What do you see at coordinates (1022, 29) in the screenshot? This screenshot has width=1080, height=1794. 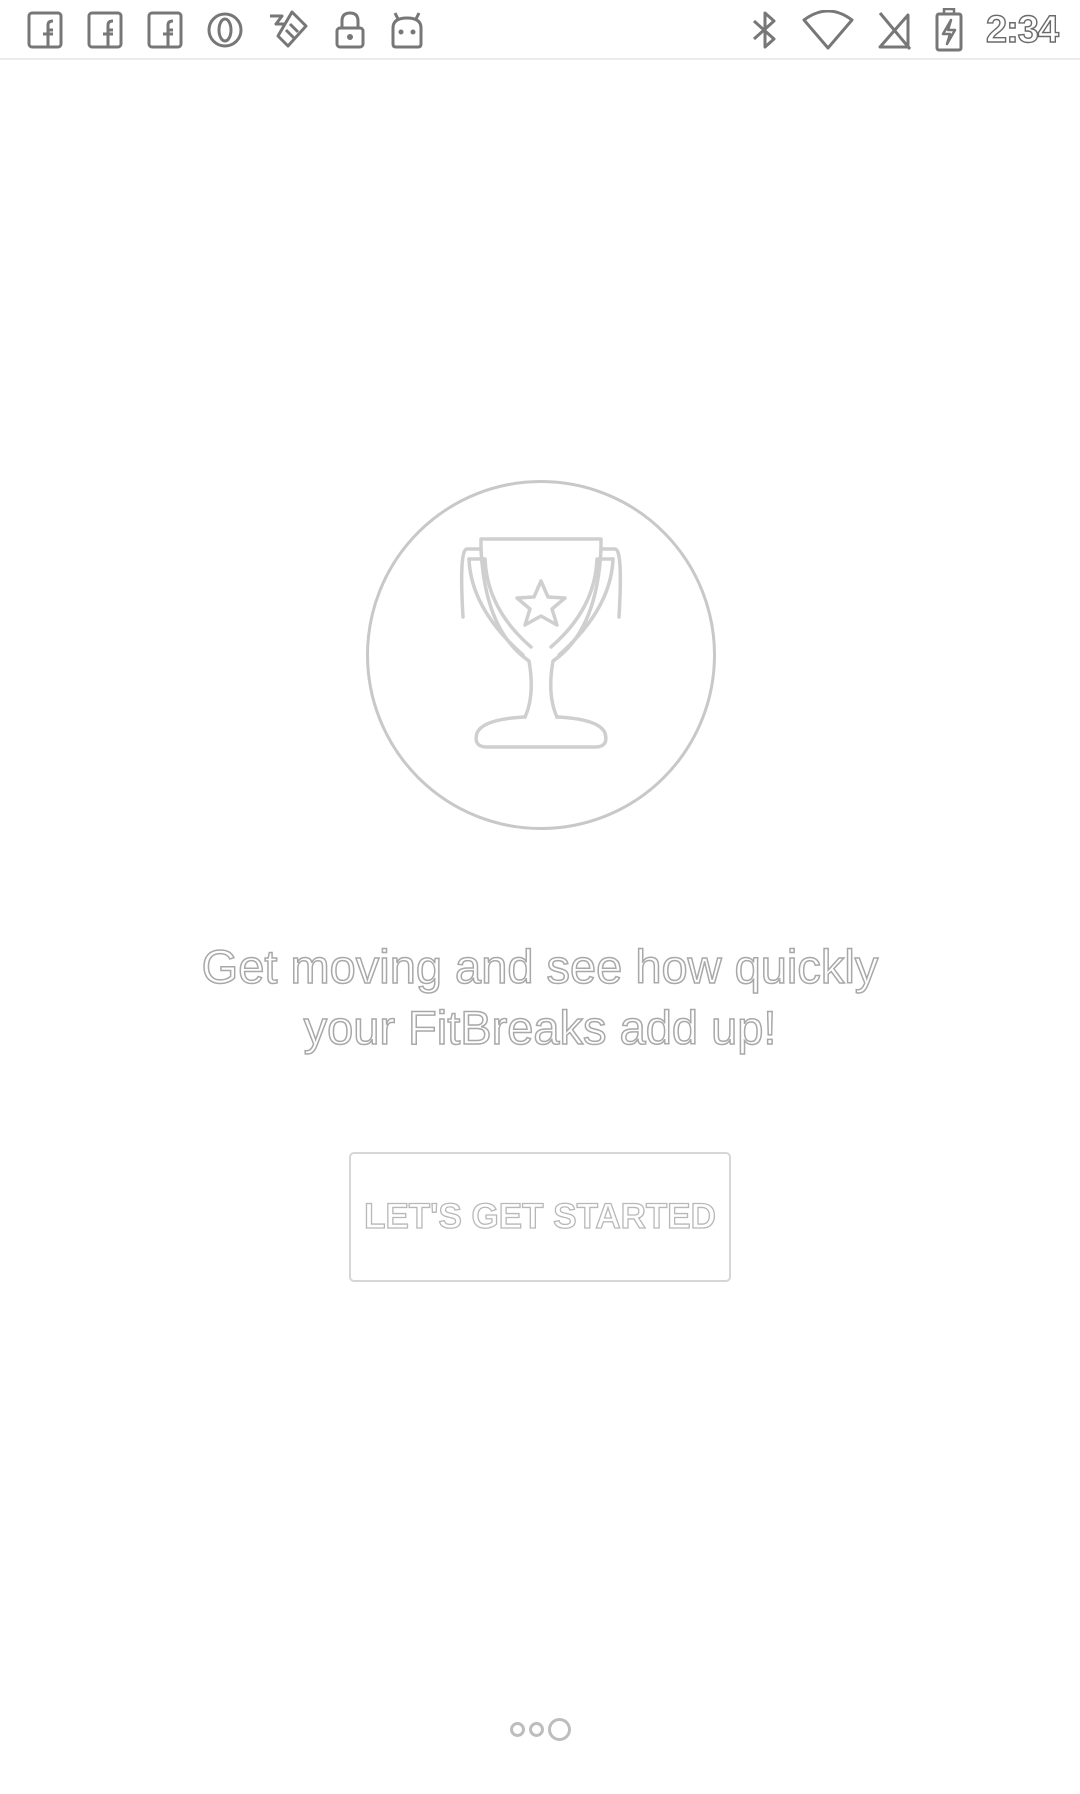 I see `status-clock: 2:34` at bounding box center [1022, 29].